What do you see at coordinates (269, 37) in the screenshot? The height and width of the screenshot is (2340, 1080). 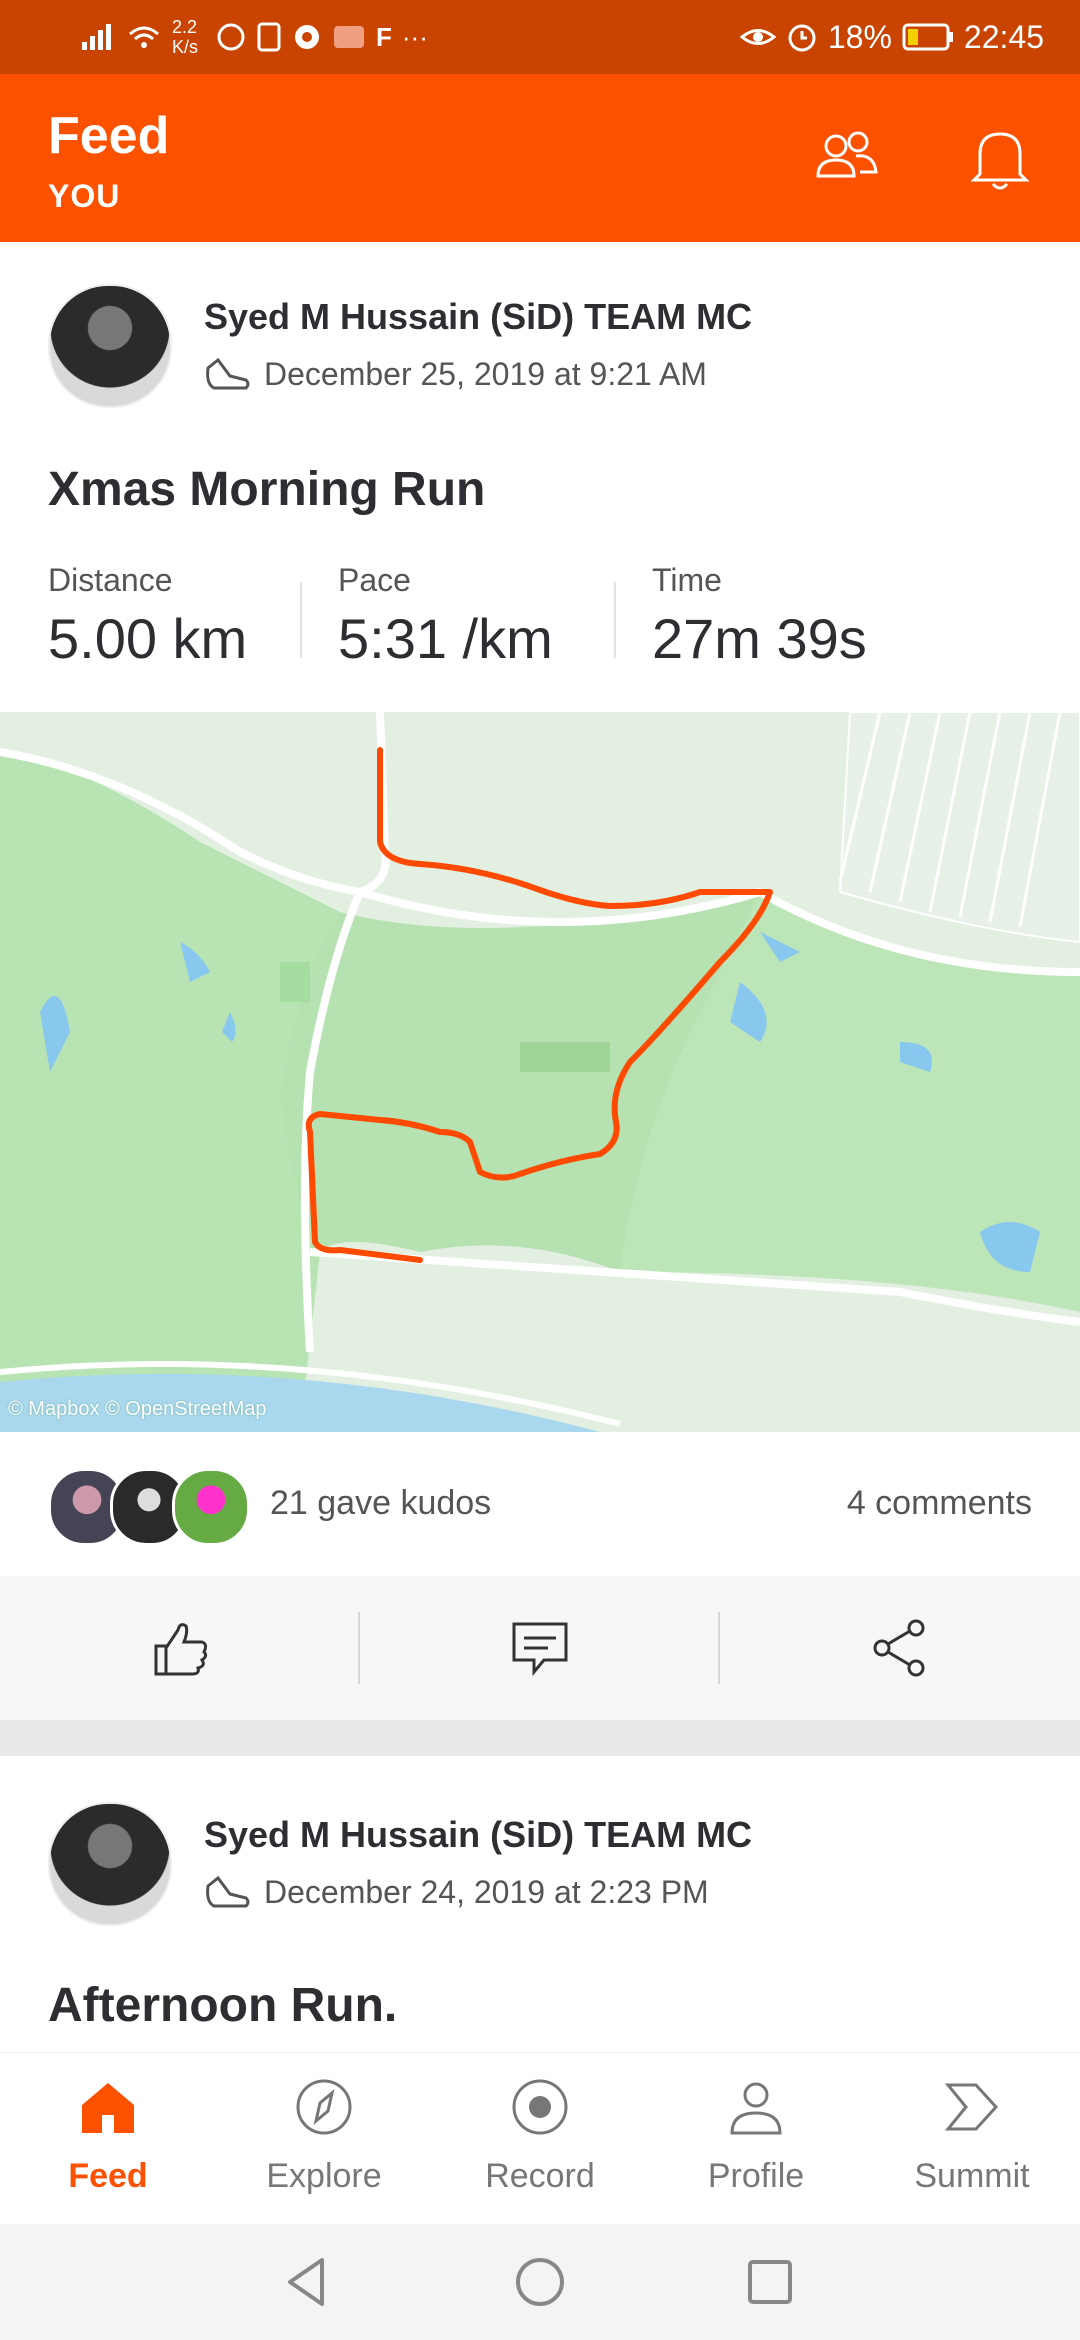 I see `app-icon` at bounding box center [269, 37].